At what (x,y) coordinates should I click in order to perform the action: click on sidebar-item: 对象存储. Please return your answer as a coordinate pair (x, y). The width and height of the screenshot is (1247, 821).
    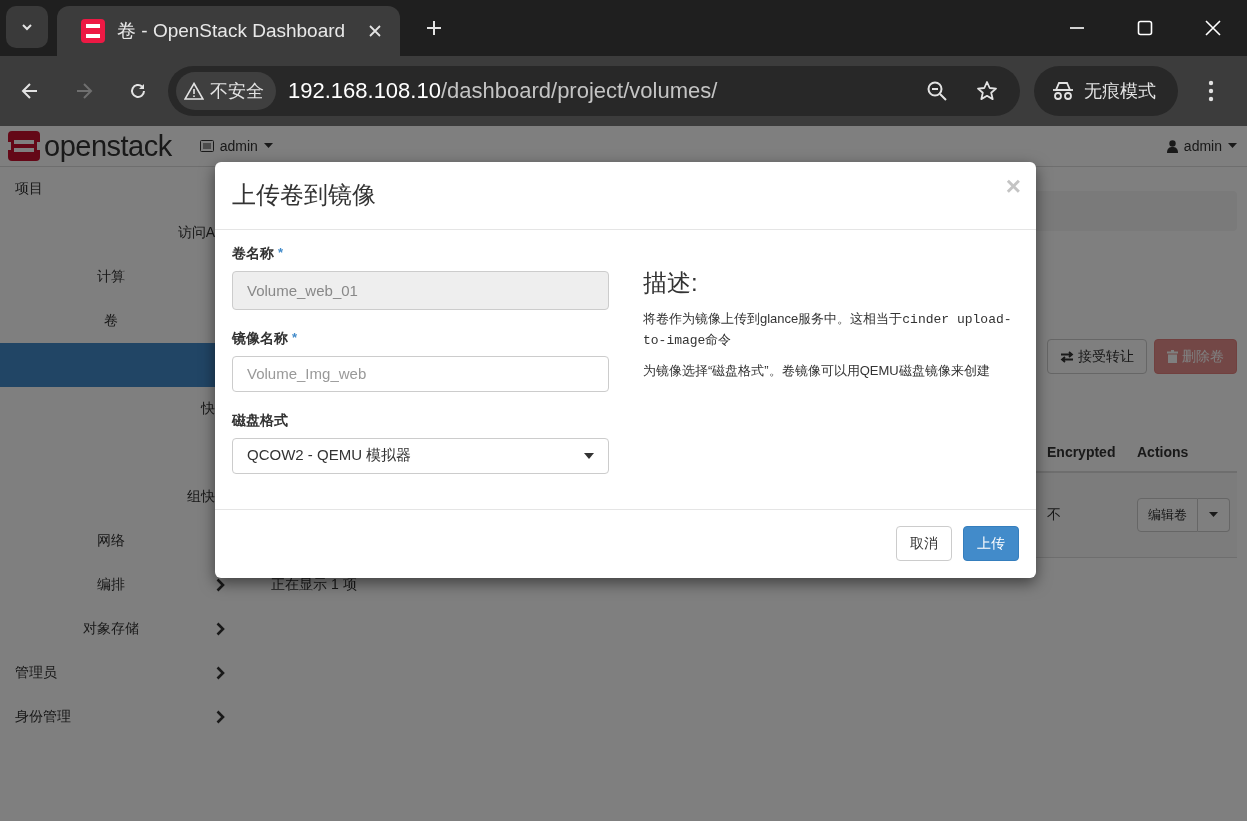
    Looking at the image, I should click on (111, 629).